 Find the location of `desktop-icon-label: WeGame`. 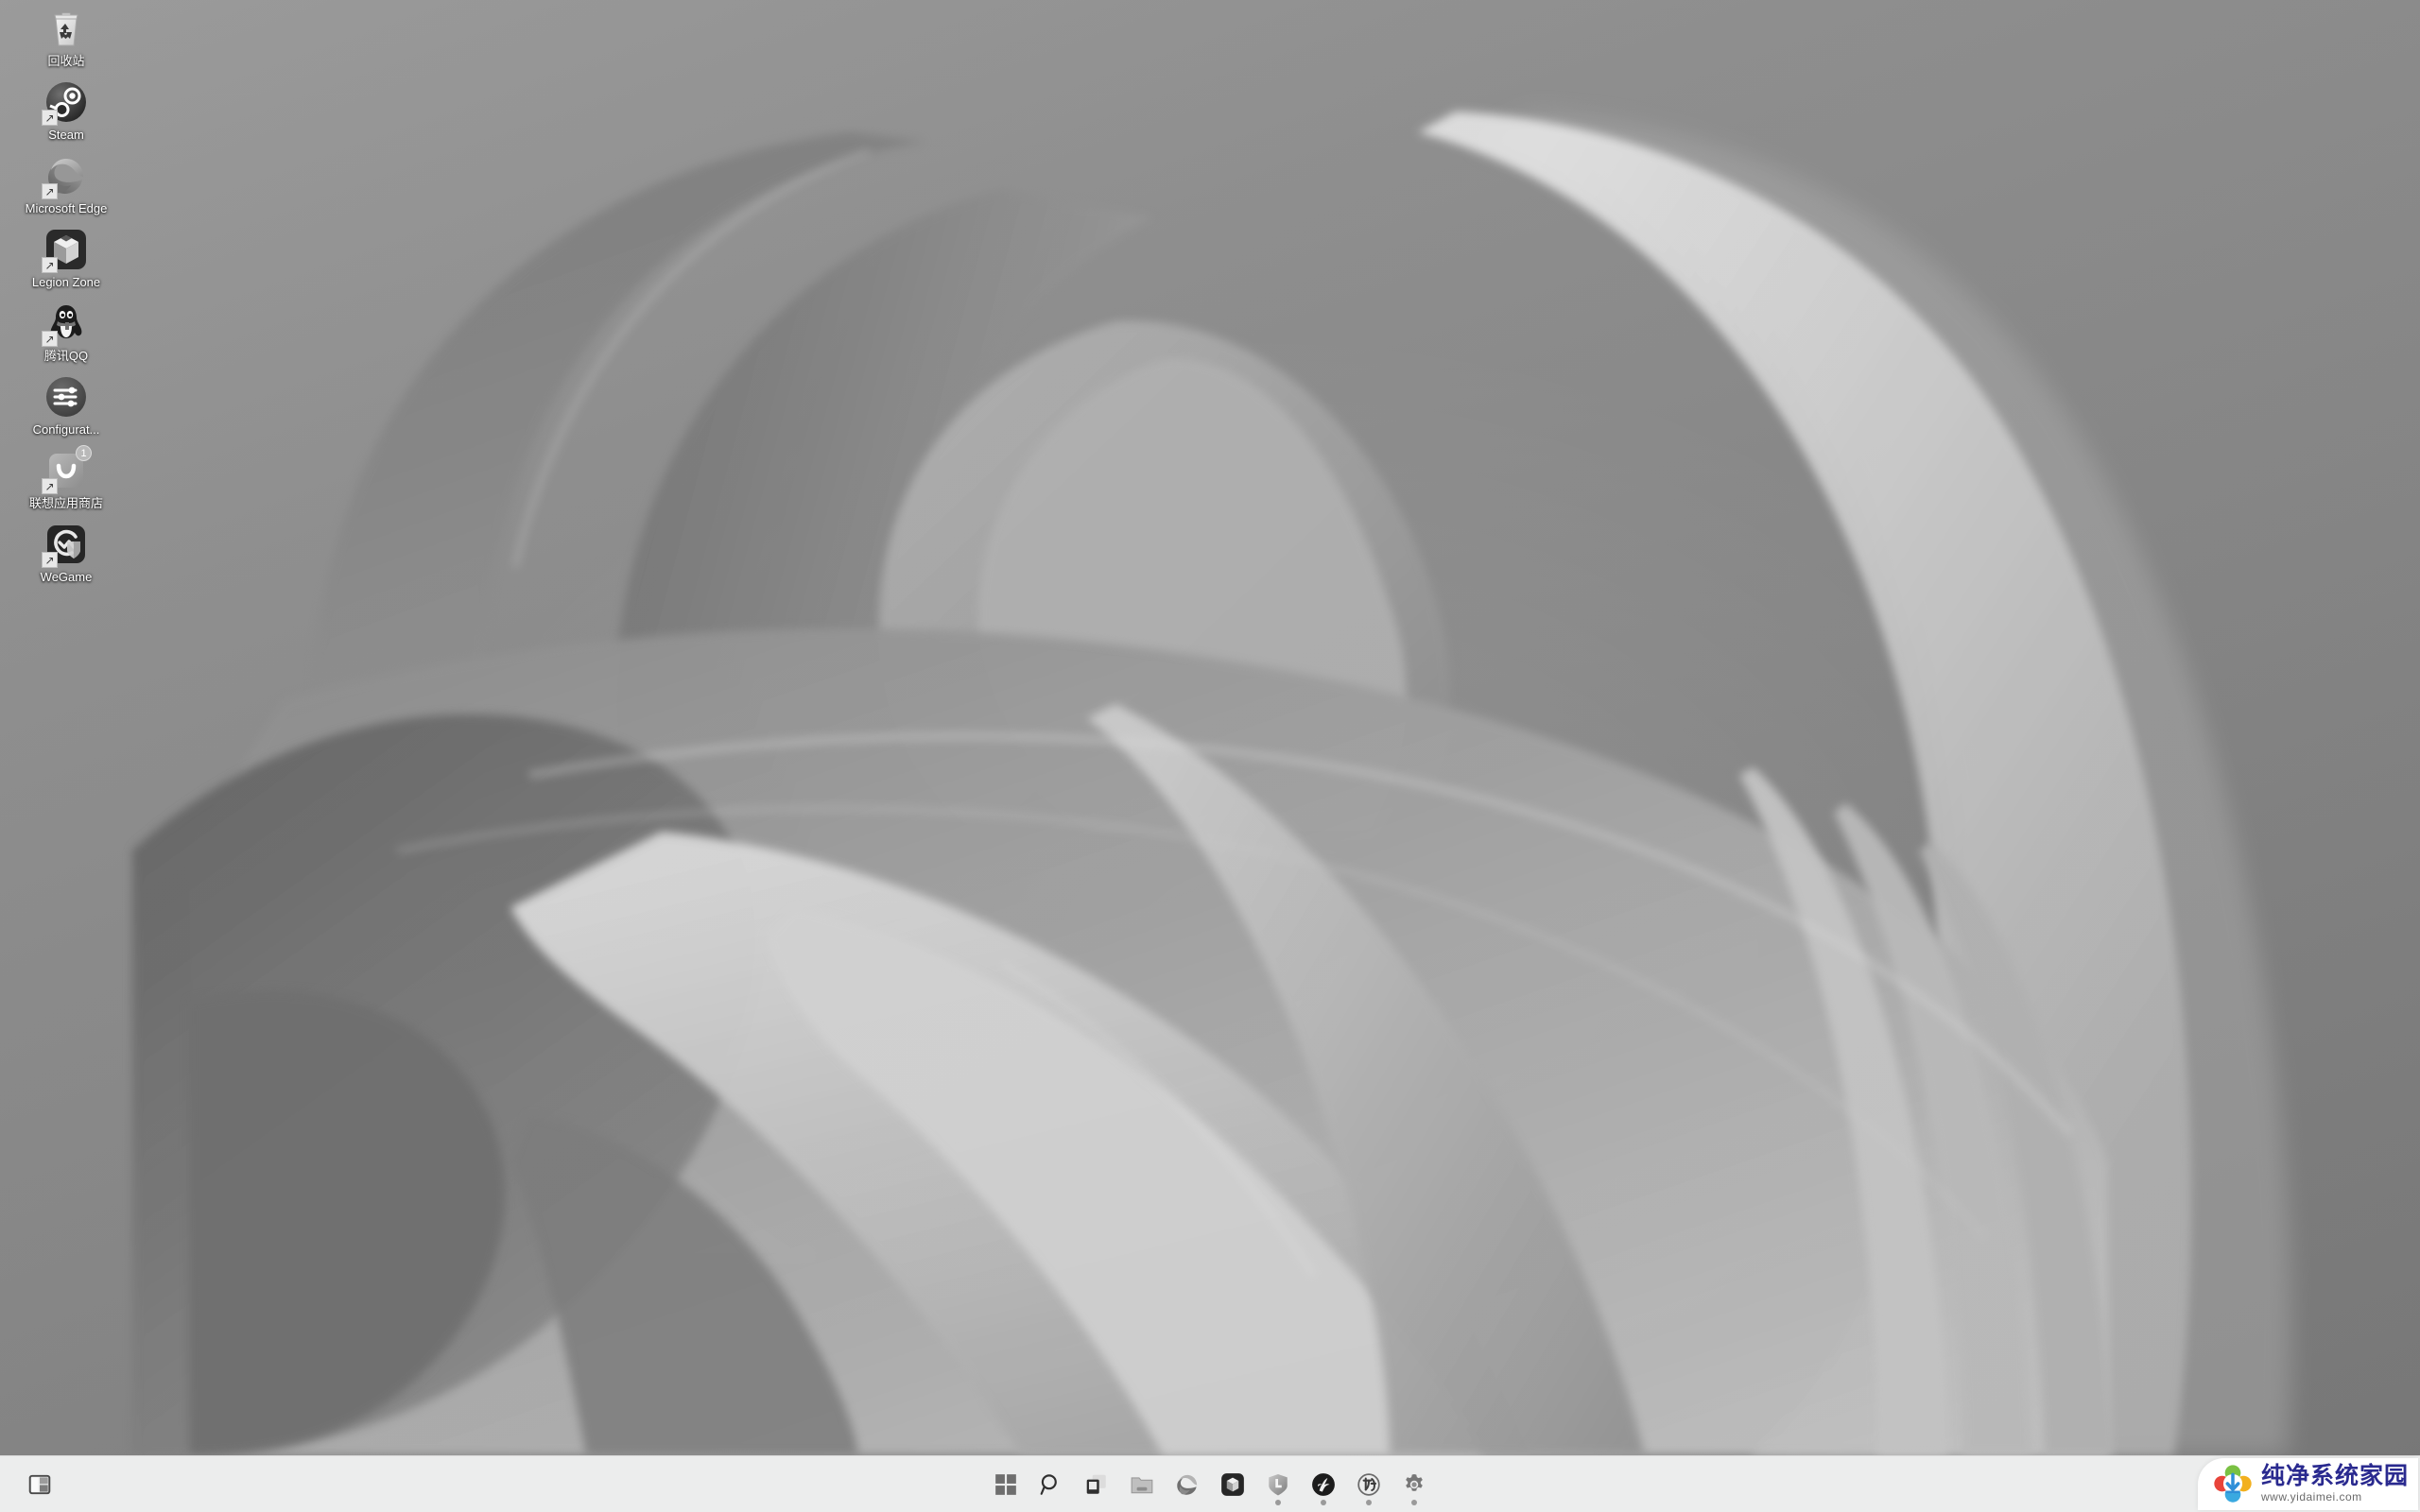

desktop-icon-label: WeGame is located at coordinates (66, 577).